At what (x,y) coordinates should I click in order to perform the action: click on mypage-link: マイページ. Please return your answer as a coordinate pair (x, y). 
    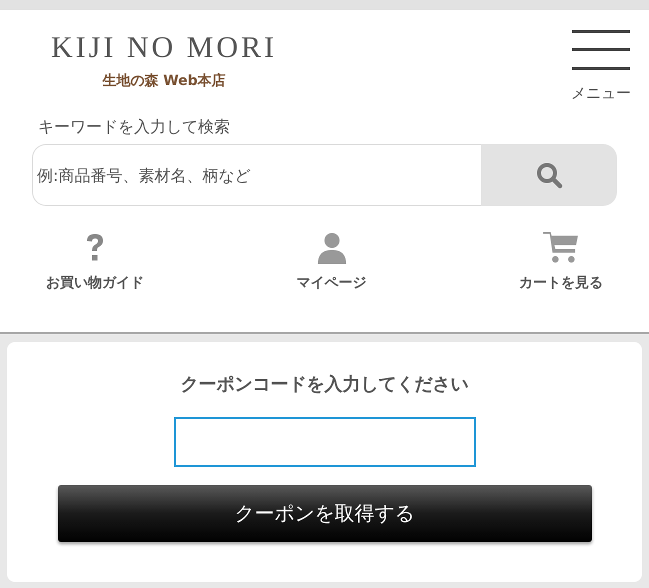
    Looking at the image, I should click on (331, 262).